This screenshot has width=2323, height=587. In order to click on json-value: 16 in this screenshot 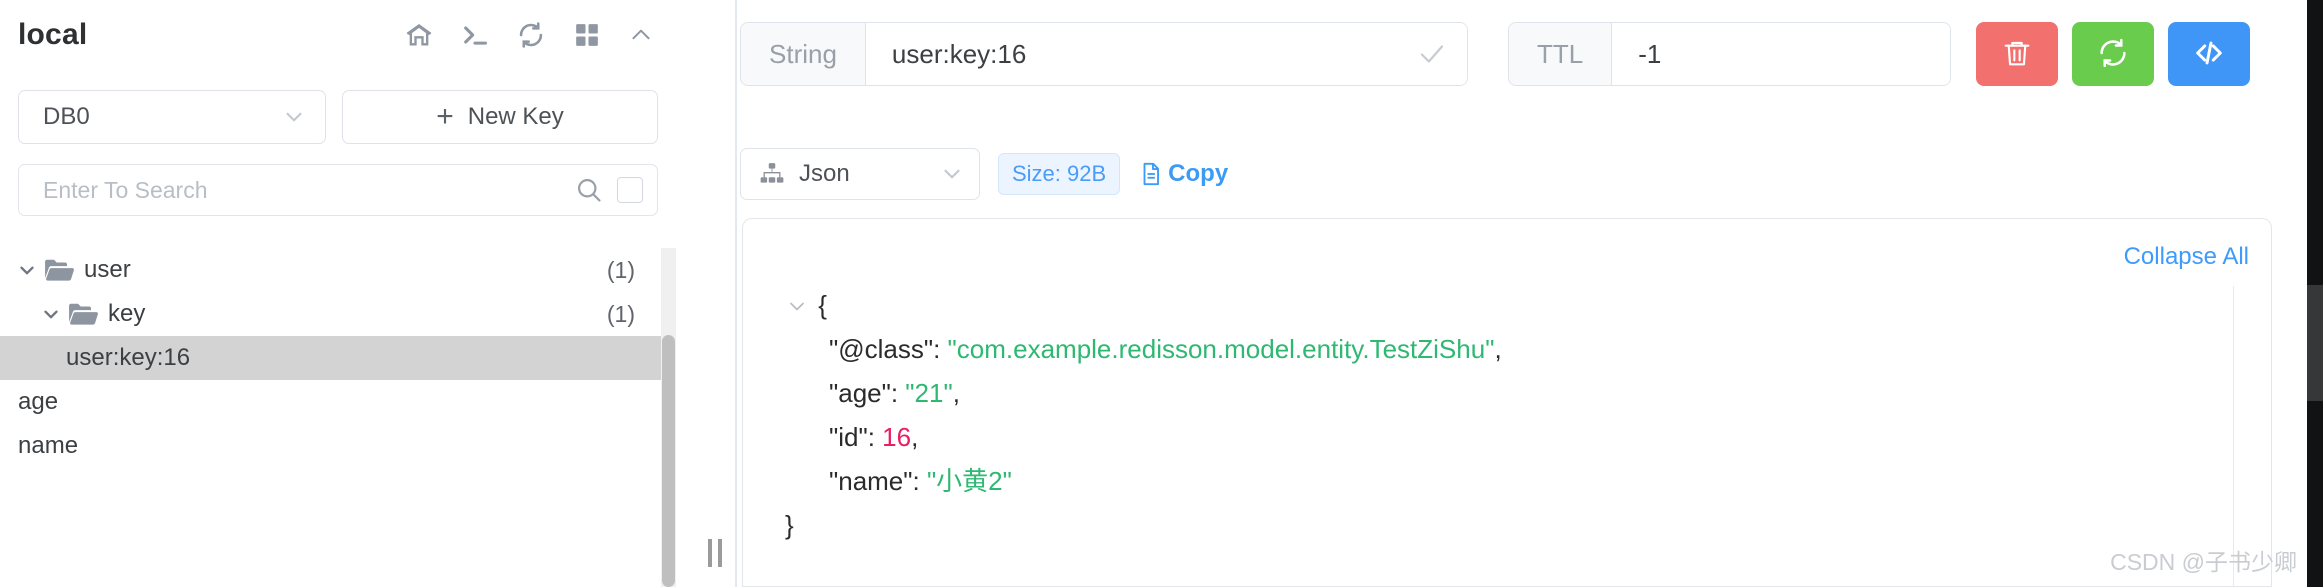, I will do `click(897, 437)`.